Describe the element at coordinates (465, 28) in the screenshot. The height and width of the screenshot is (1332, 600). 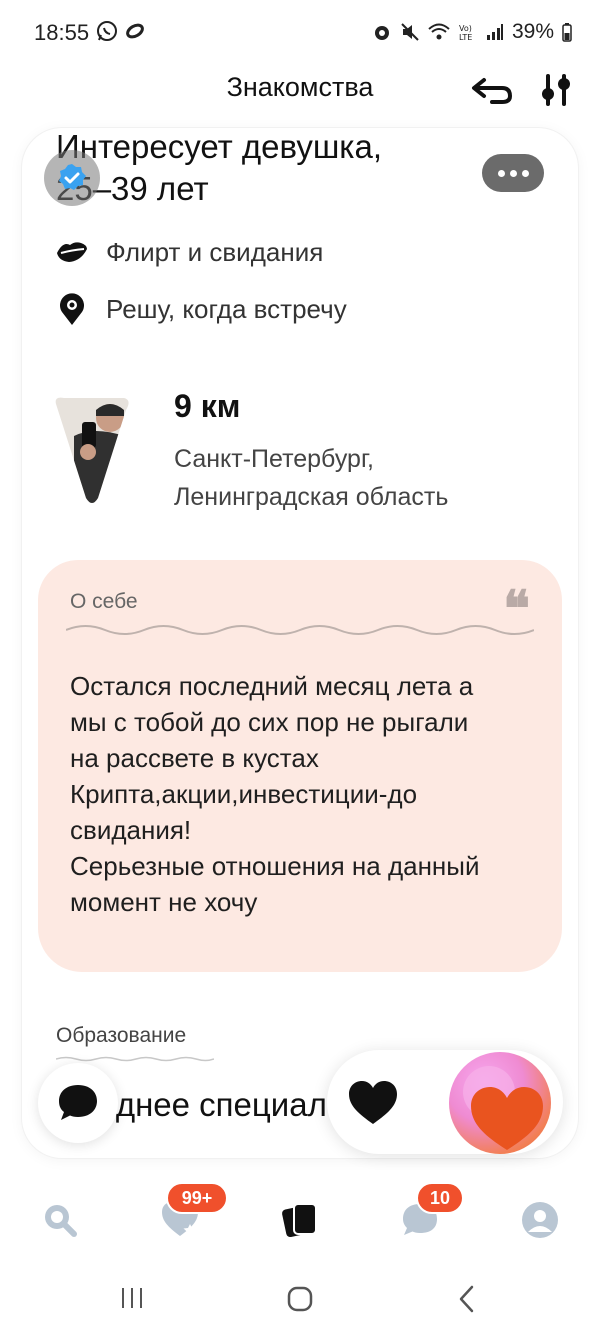
I see `svg-text: Vo)` at that location.